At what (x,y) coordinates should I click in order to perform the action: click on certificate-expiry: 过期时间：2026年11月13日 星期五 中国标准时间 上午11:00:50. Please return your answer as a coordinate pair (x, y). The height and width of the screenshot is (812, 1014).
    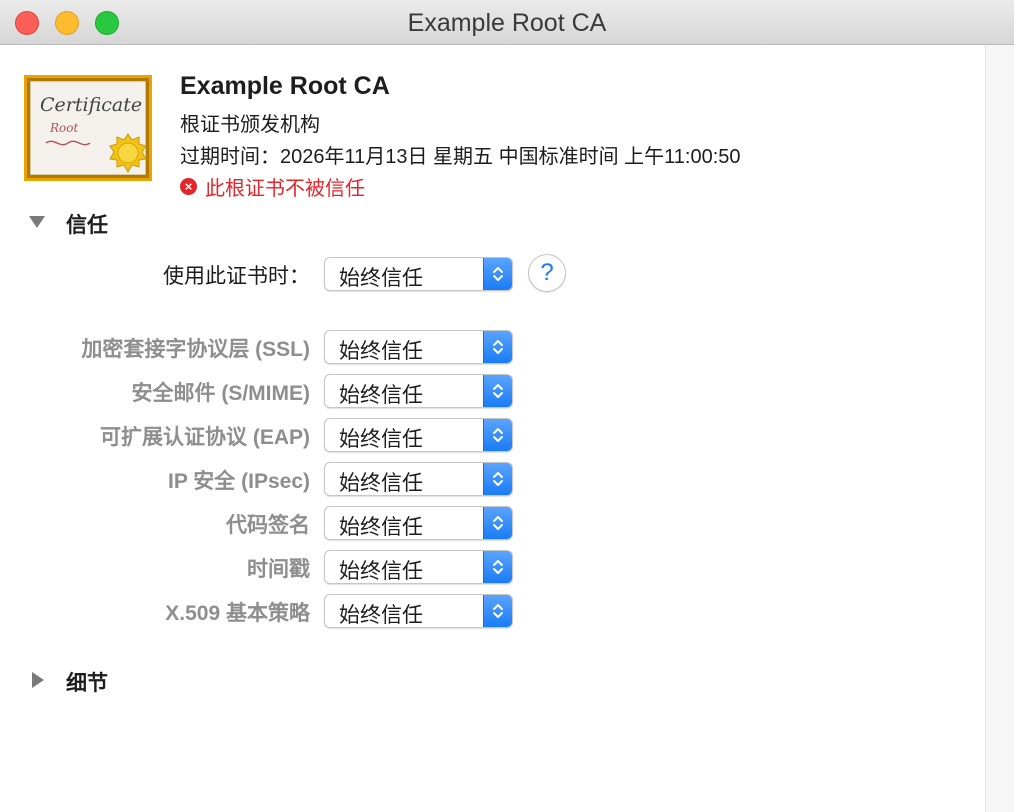
    Looking at the image, I should click on (460, 157).